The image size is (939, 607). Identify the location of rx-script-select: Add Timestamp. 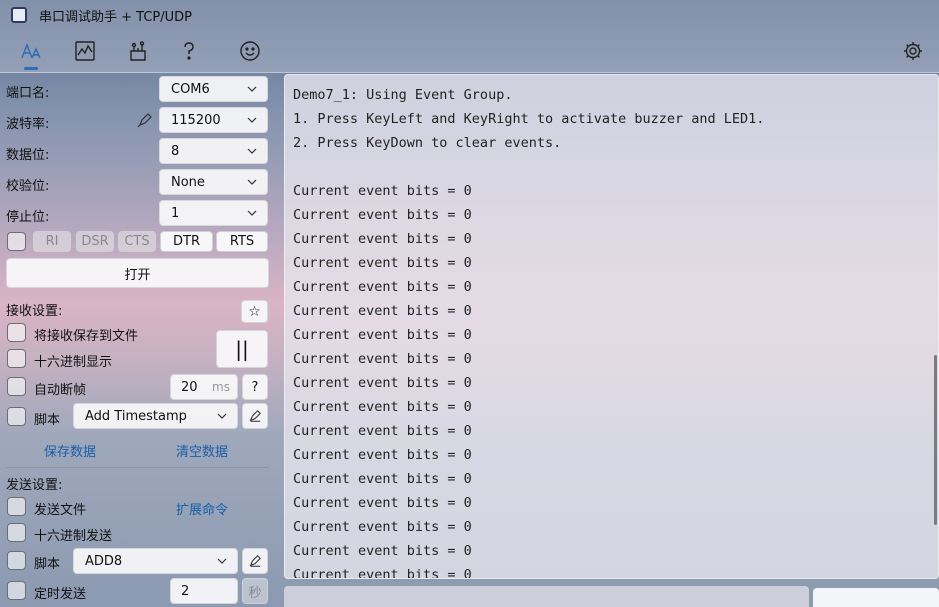
(155, 416).